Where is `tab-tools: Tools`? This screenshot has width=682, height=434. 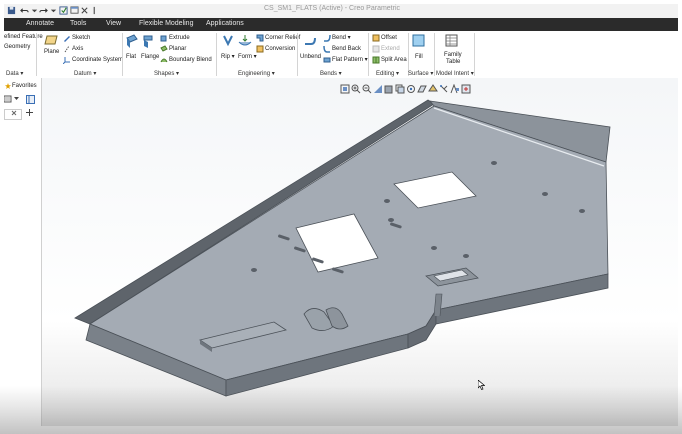 tab-tools: Tools is located at coordinates (78, 23).